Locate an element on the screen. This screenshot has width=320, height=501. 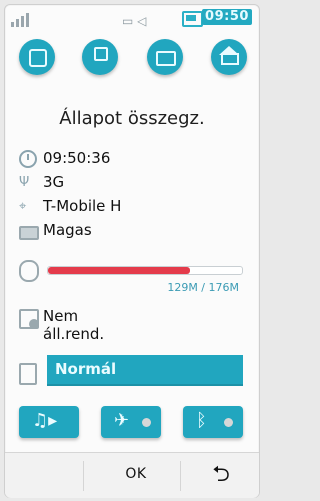
top-shortcut-bar is located at coordinates (133, 61).